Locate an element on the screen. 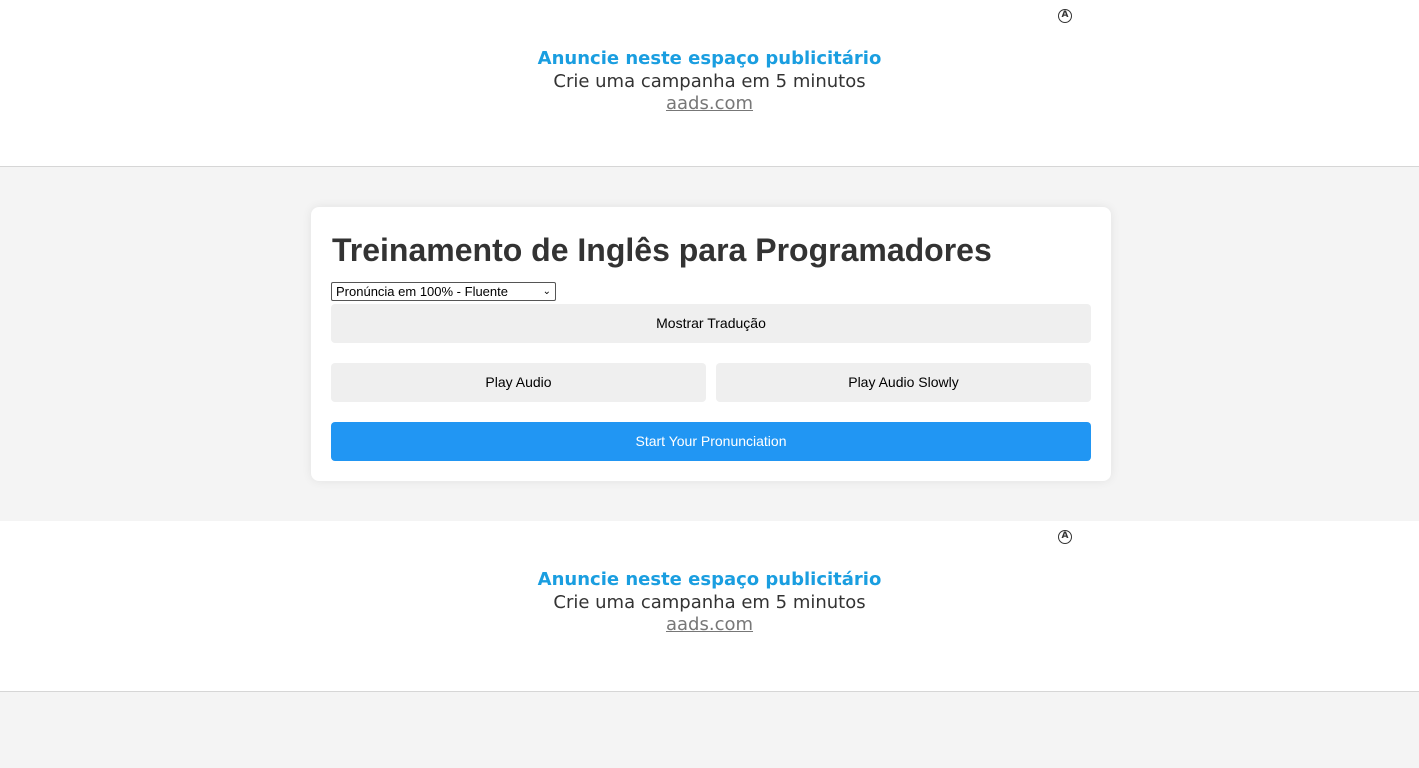 This screenshot has width=1419, height=768. start-pronunciation-button: Start Your Pronunciation is located at coordinates (711, 441).